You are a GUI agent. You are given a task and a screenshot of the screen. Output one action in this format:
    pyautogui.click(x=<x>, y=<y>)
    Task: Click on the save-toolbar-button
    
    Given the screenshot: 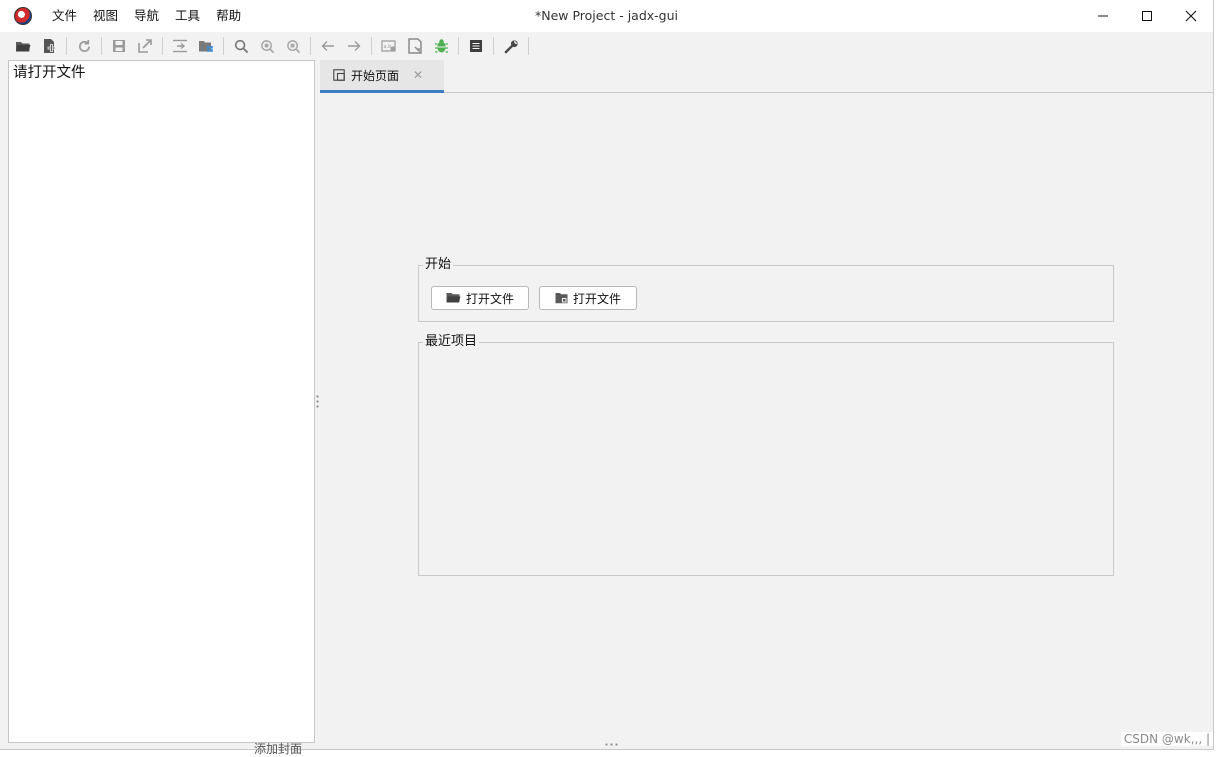 What is the action you would take?
    pyautogui.click(x=119, y=46)
    